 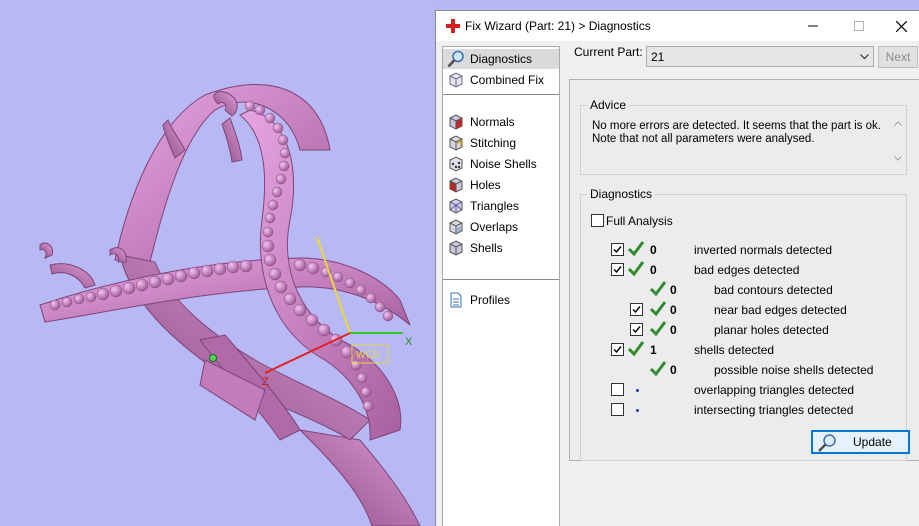 I want to click on nav-label-combined-fix: Combined Fix, so click(x=507, y=80).